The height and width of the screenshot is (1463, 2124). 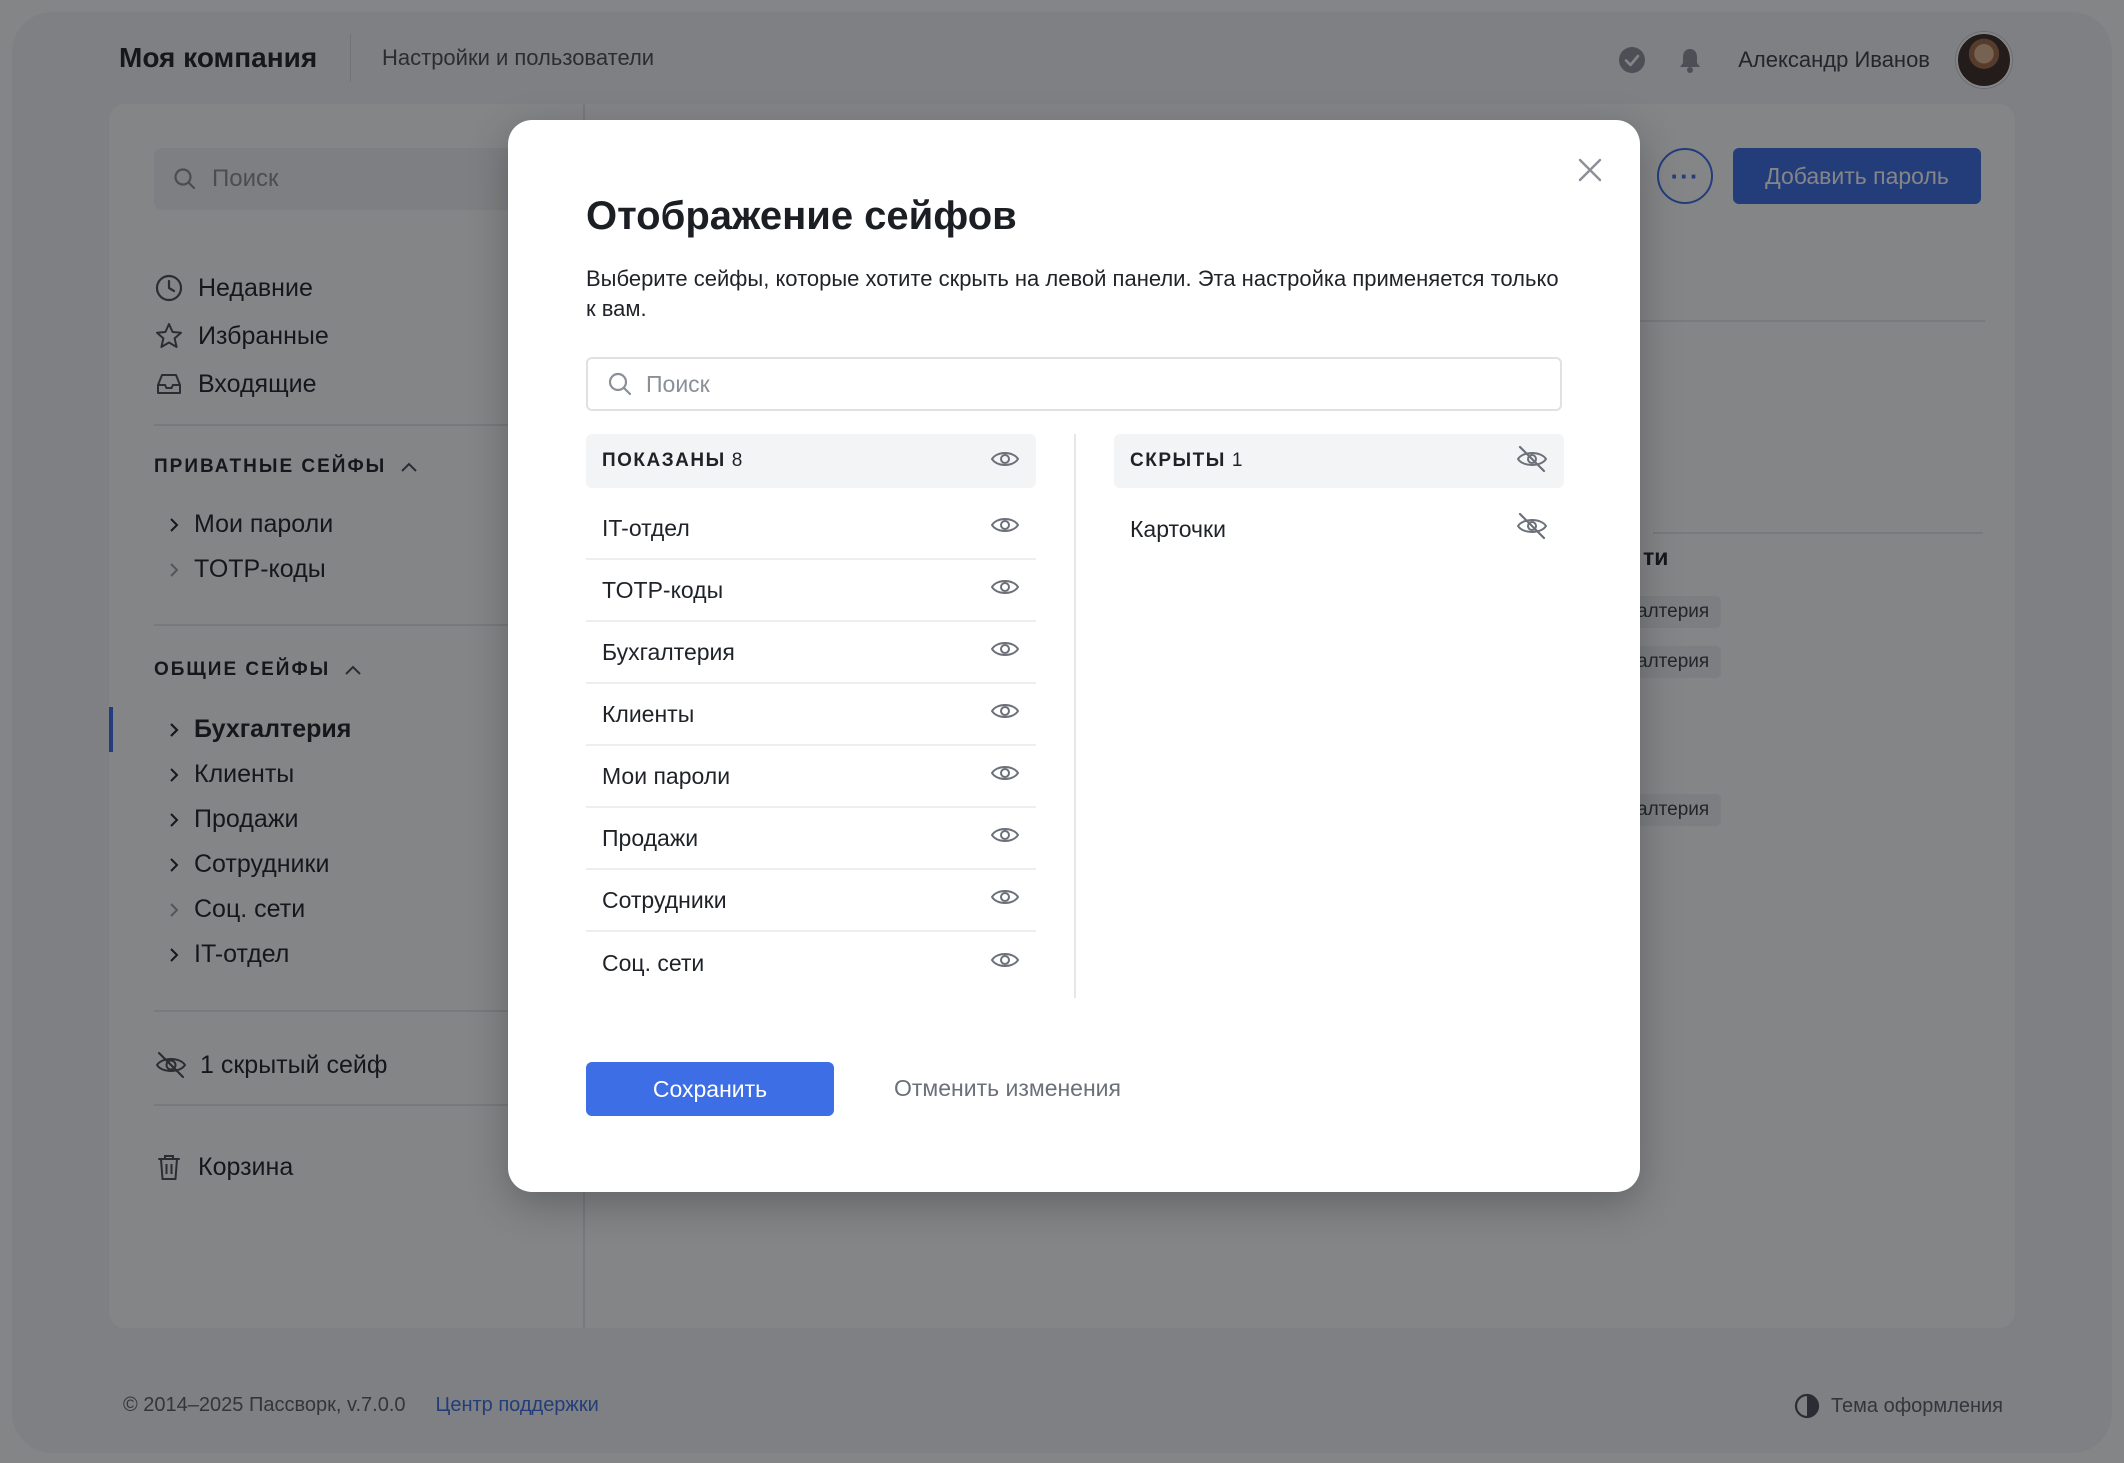 What do you see at coordinates (801, 216) in the screenshot?
I see `dialog-title: Отображение сейфов` at bounding box center [801, 216].